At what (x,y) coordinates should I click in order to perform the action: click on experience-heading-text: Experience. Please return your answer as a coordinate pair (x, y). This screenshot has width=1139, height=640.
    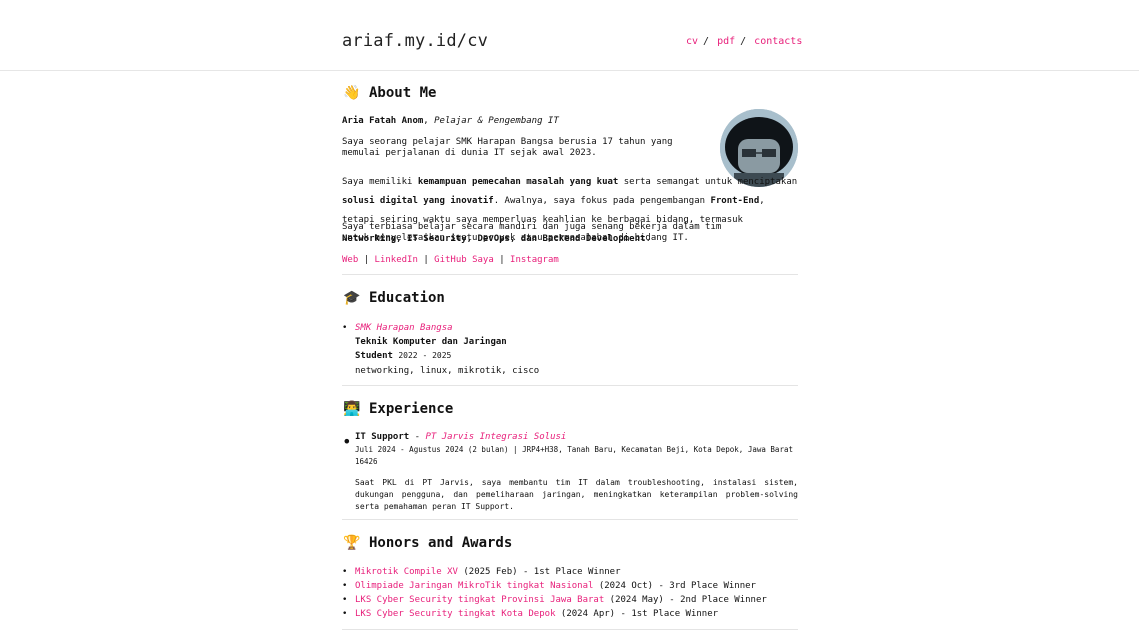
    Looking at the image, I should click on (411, 409).